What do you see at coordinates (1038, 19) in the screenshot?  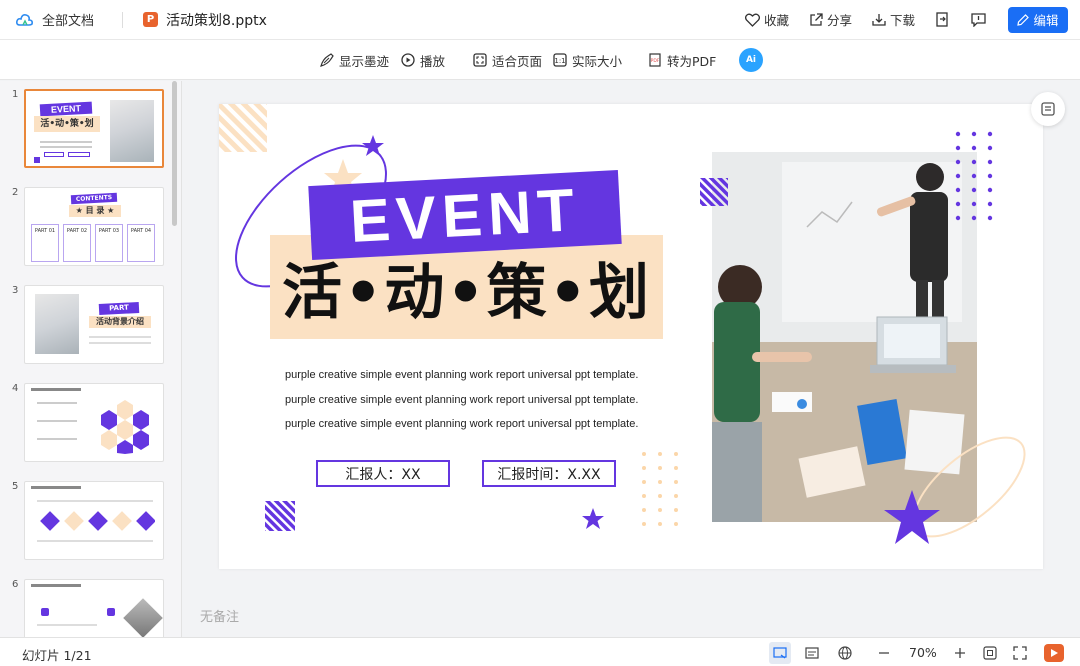 I see `edit-button: 编辑` at bounding box center [1038, 19].